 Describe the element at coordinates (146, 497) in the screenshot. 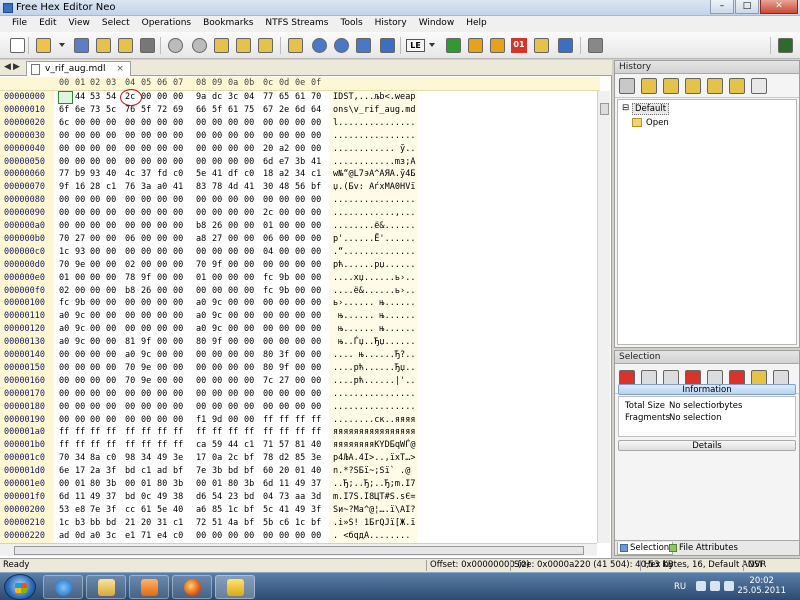

I see `hex-byte: 0c` at that location.